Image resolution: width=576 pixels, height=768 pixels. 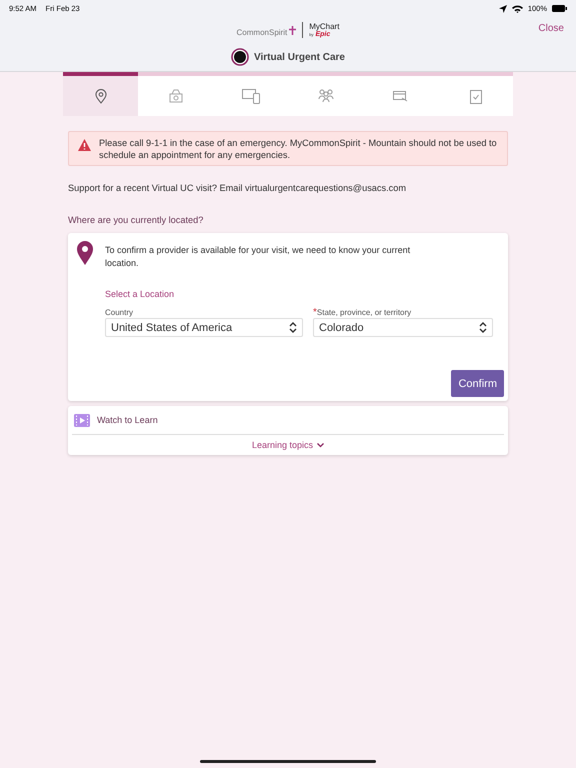 What do you see at coordinates (127, 420) in the screenshot?
I see `learn-title: Watch to Learn` at bounding box center [127, 420].